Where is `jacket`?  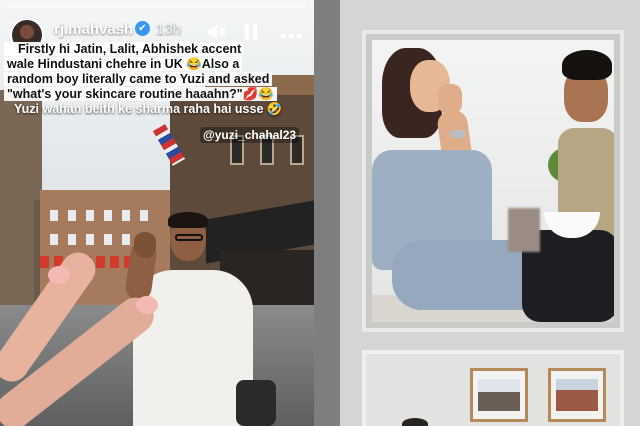
jacket is located at coordinates (256, 403).